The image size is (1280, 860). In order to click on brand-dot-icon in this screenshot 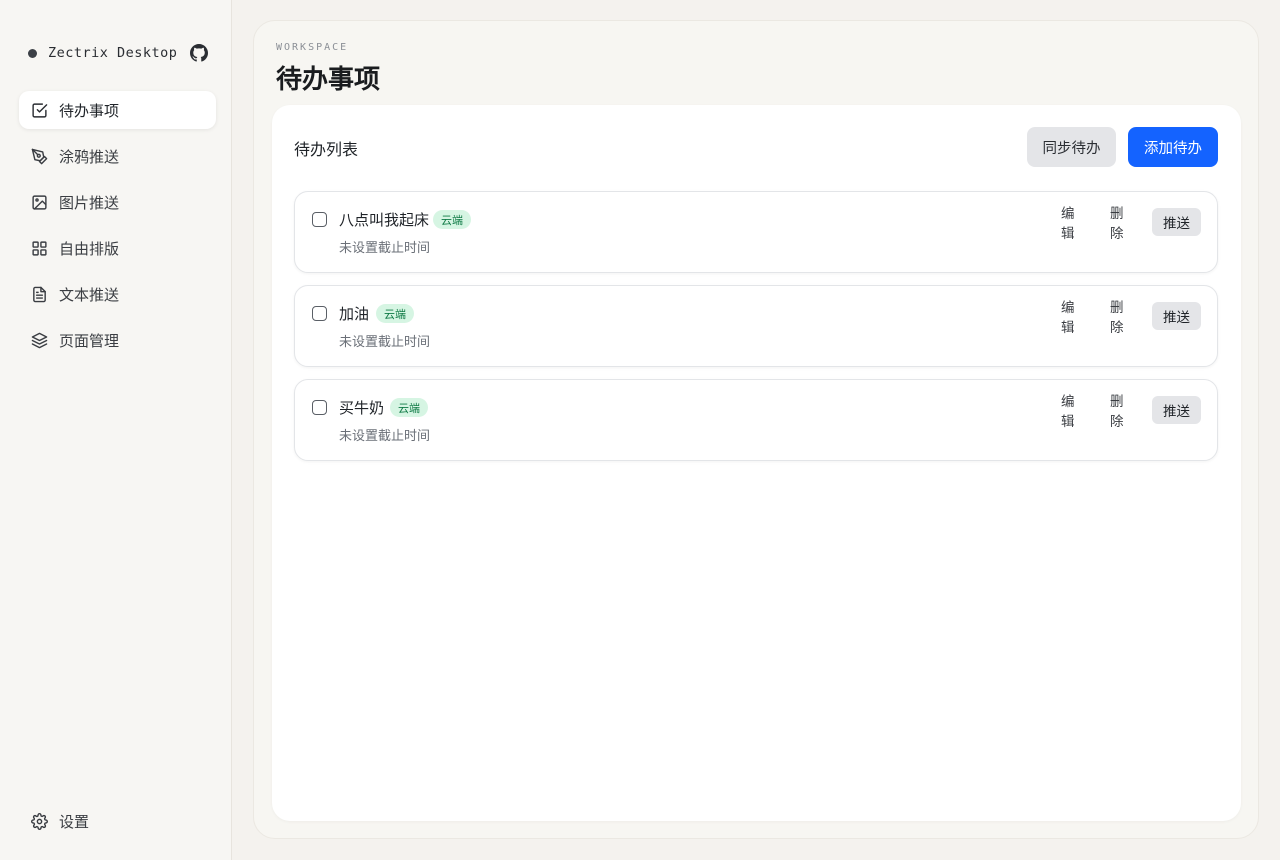, I will do `click(32, 53)`.